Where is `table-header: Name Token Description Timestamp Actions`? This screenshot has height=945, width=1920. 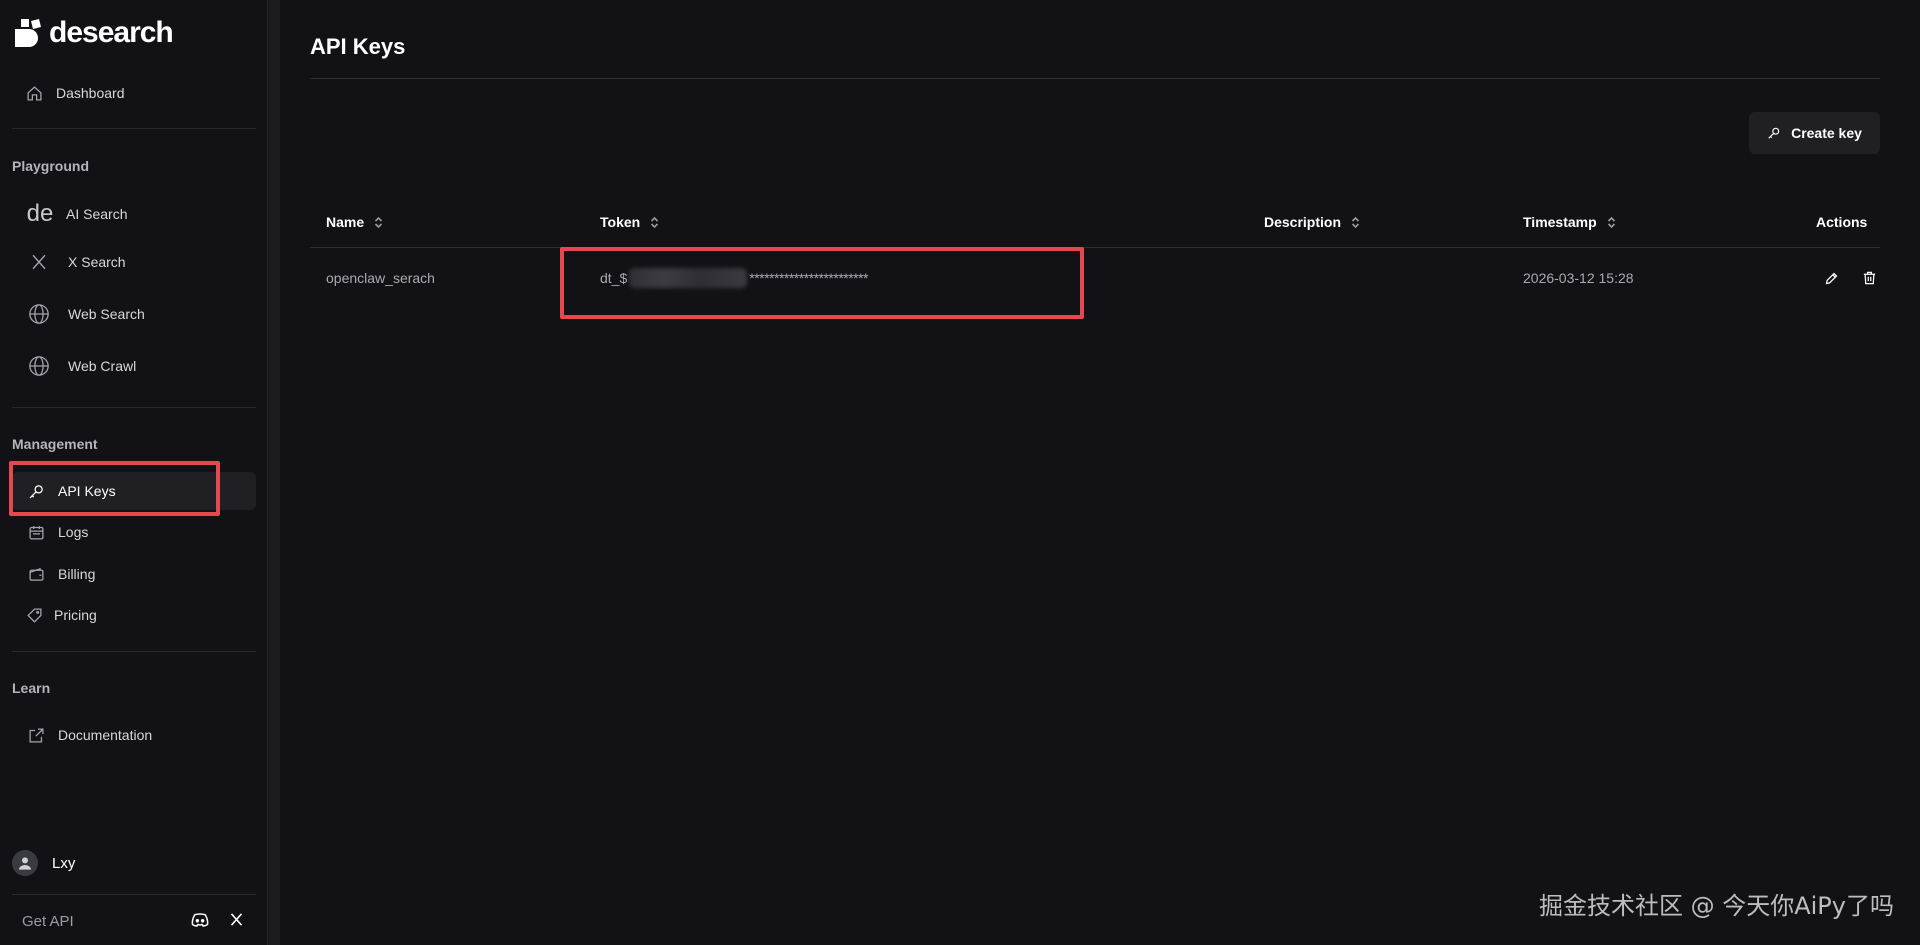 table-header: Name Token Description Timestamp Actions is located at coordinates (1095, 222).